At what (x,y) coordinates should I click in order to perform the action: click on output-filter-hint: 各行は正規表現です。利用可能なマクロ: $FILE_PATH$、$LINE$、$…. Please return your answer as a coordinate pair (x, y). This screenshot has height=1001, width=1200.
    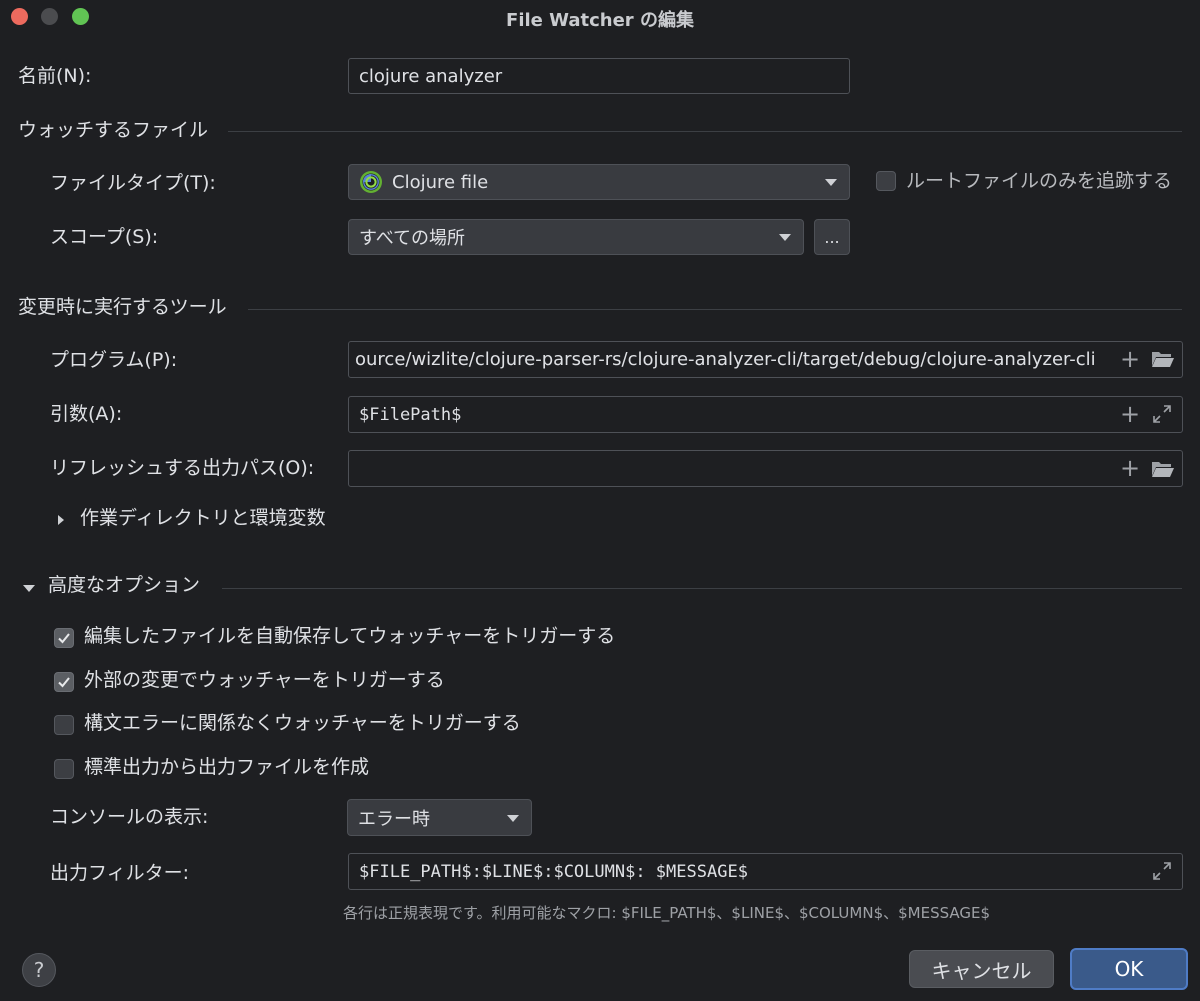
    Looking at the image, I should click on (667, 913).